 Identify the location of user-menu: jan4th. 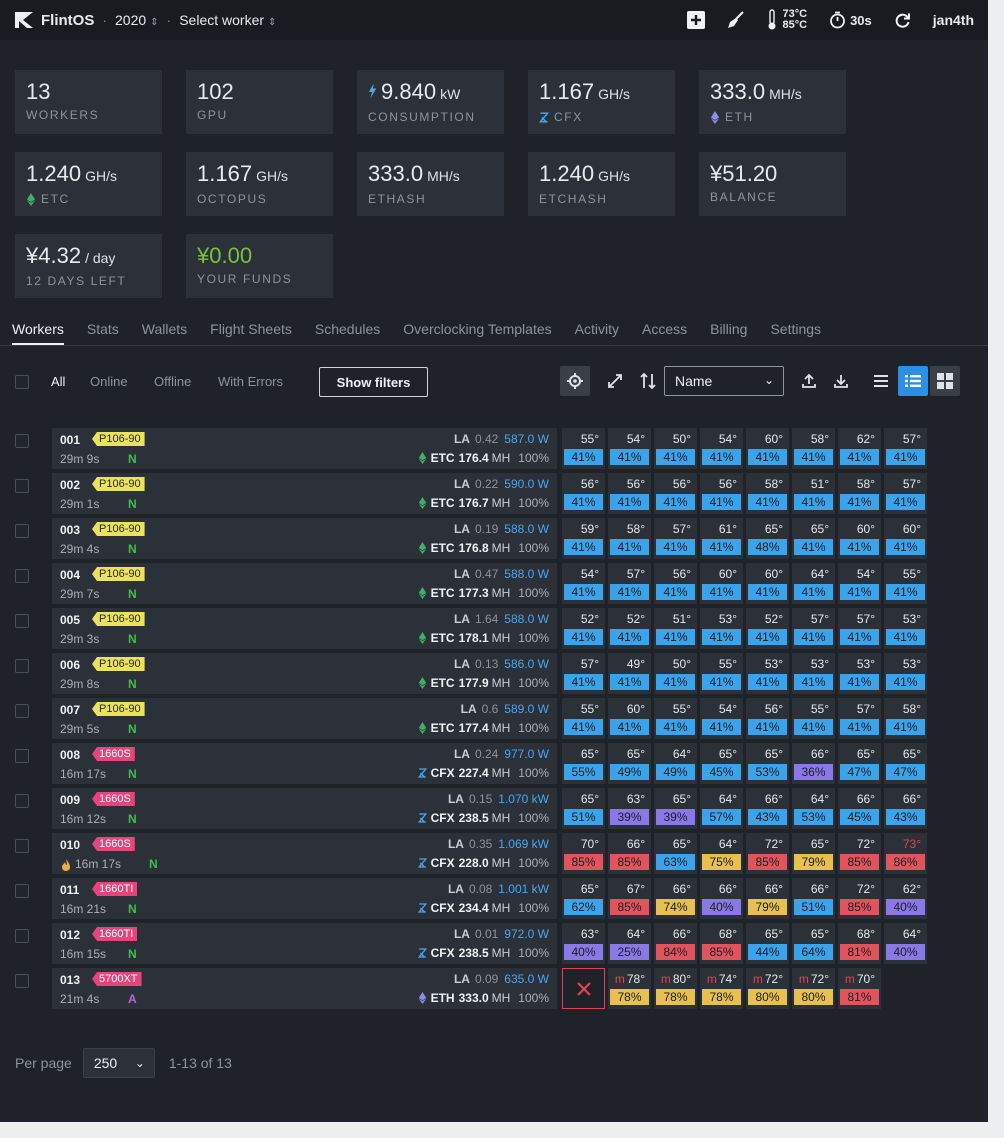
(953, 20).